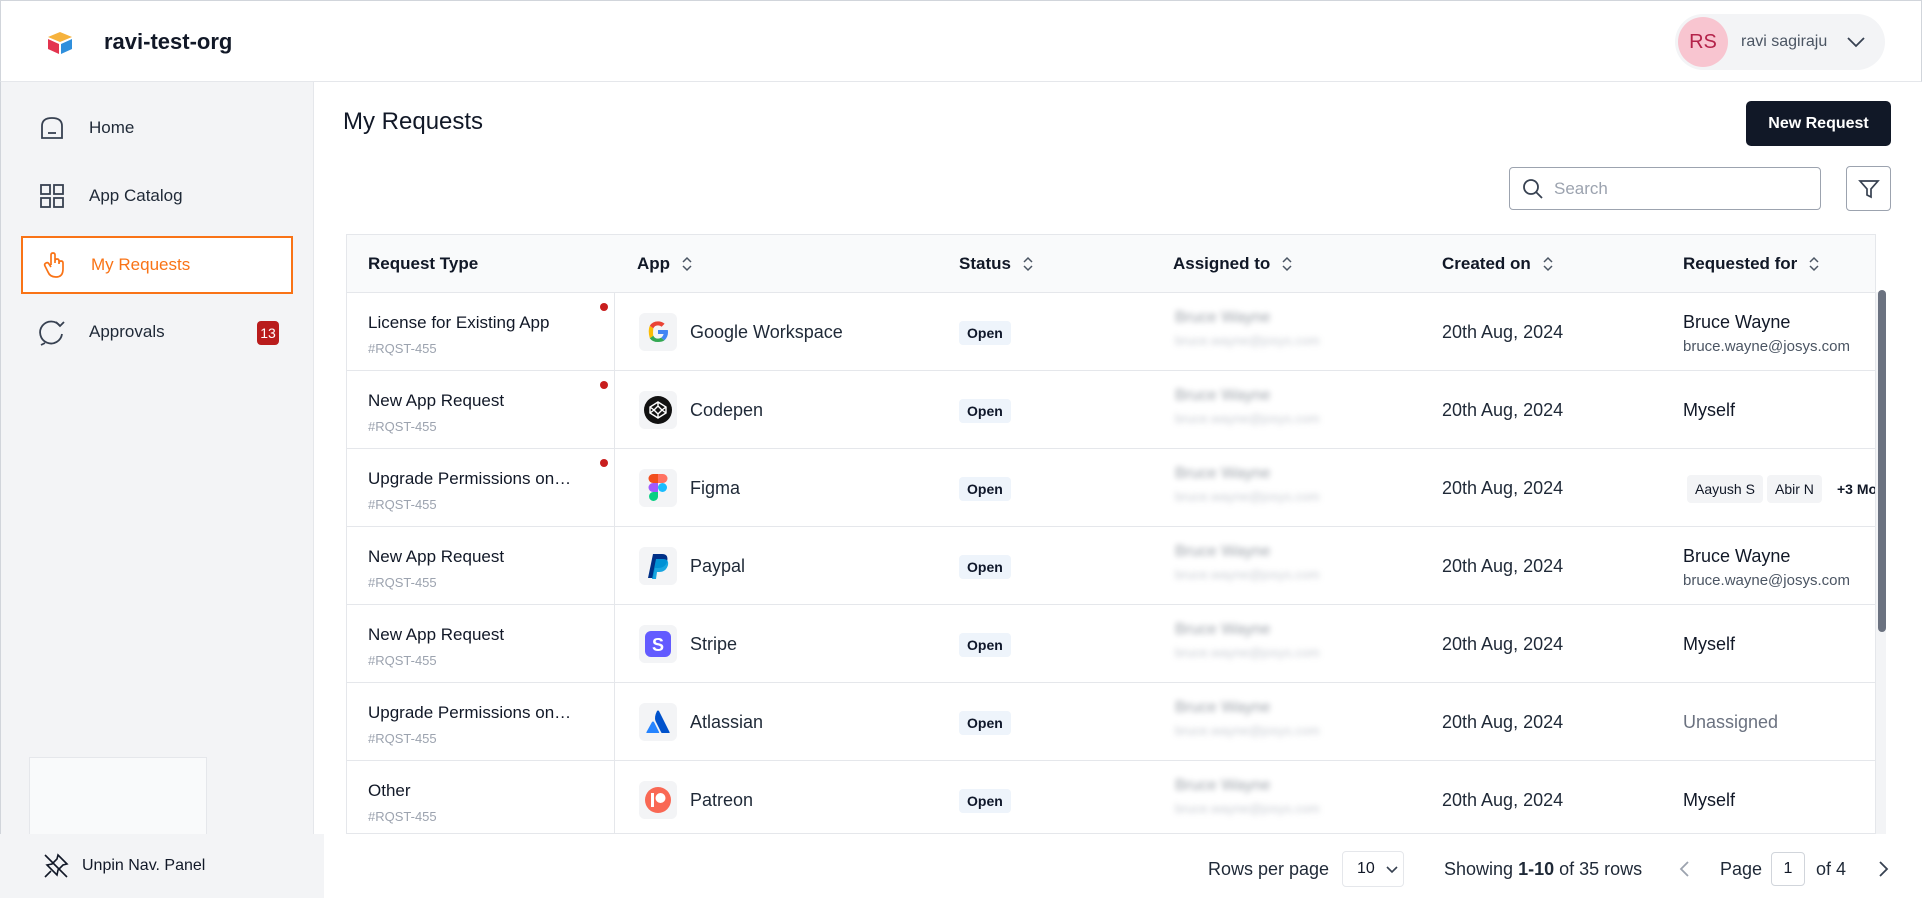 The image size is (1922, 898). I want to click on avatar: RS, so click(1703, 42).